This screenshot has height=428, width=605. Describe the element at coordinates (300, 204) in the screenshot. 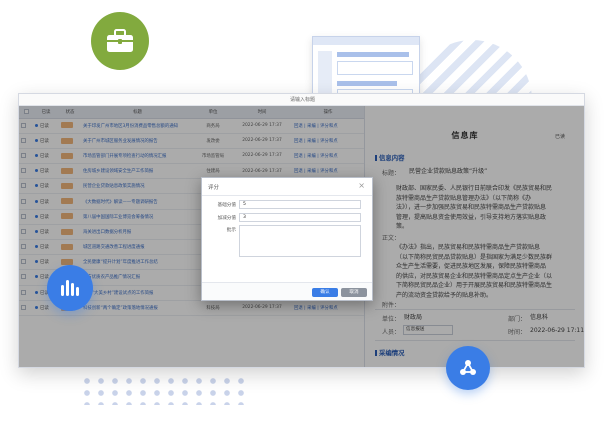

I see `basic-score-input: 5` at that location.